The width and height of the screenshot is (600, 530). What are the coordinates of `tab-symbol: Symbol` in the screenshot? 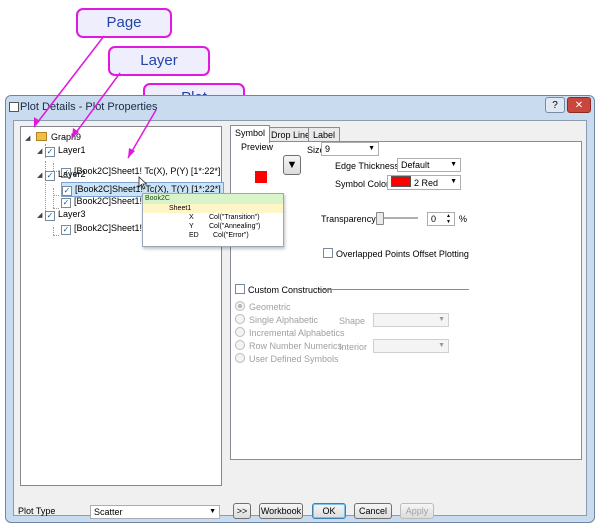 It's located at (250, 134).